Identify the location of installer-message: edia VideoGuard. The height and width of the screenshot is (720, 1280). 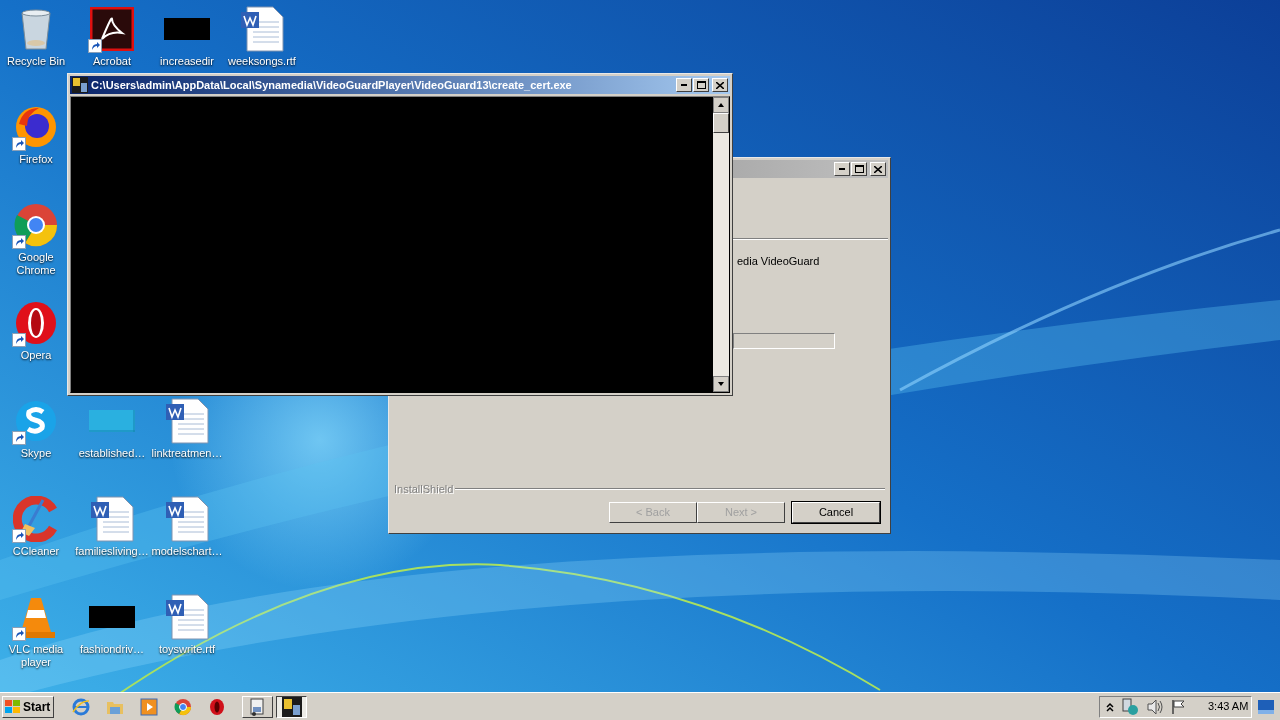
(778, 261).